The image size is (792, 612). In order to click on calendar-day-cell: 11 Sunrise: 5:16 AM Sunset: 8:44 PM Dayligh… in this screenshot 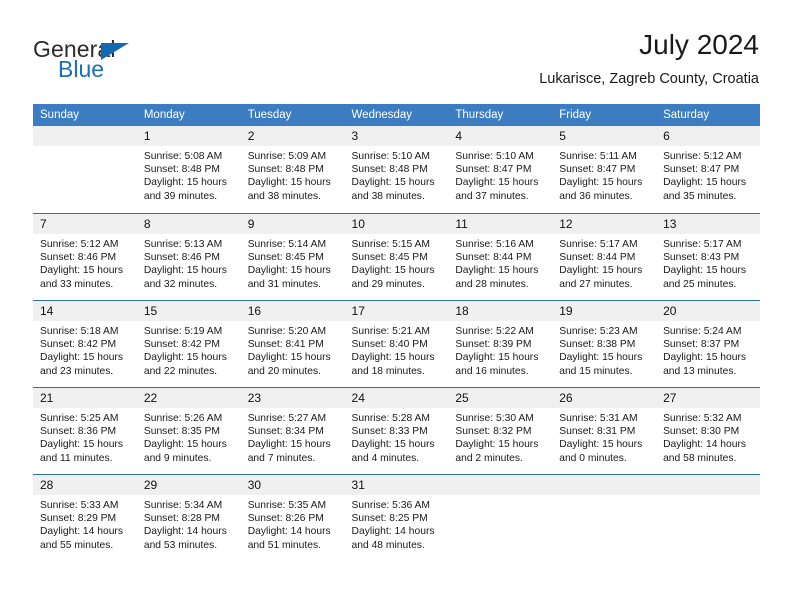, I will do `click(500, 257)`.